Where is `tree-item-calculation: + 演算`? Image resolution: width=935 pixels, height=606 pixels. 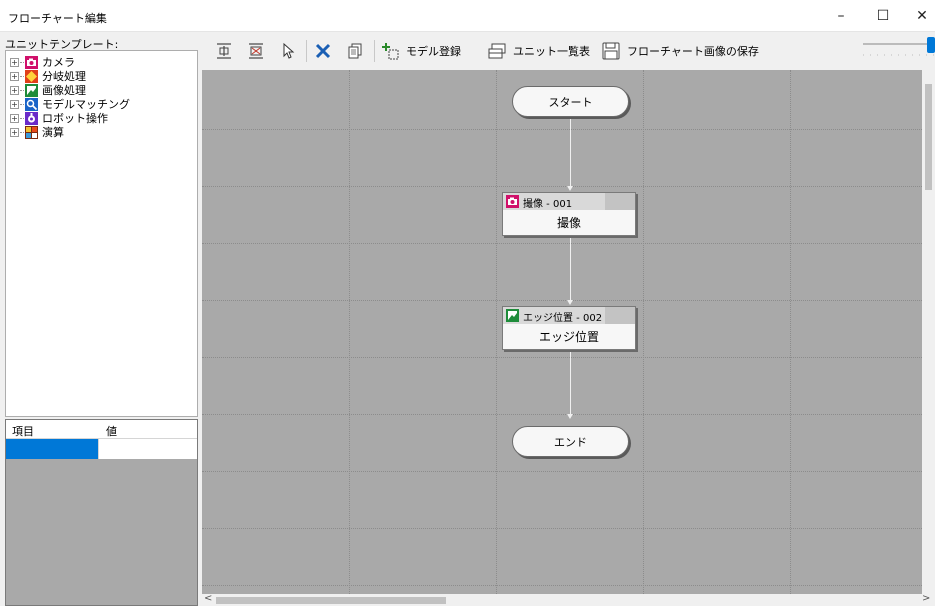 tree-item-calculation: + 演算 is located at coordinates (37, 132).